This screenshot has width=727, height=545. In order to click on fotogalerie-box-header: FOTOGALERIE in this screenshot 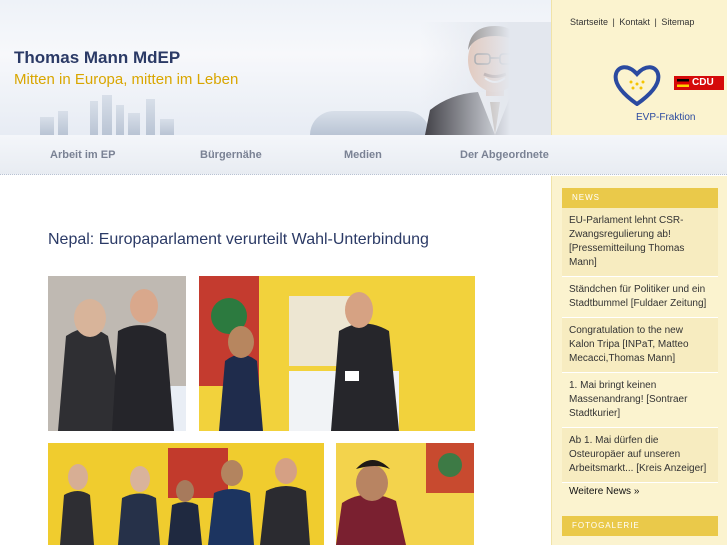, I will do `click(640, 526)`.